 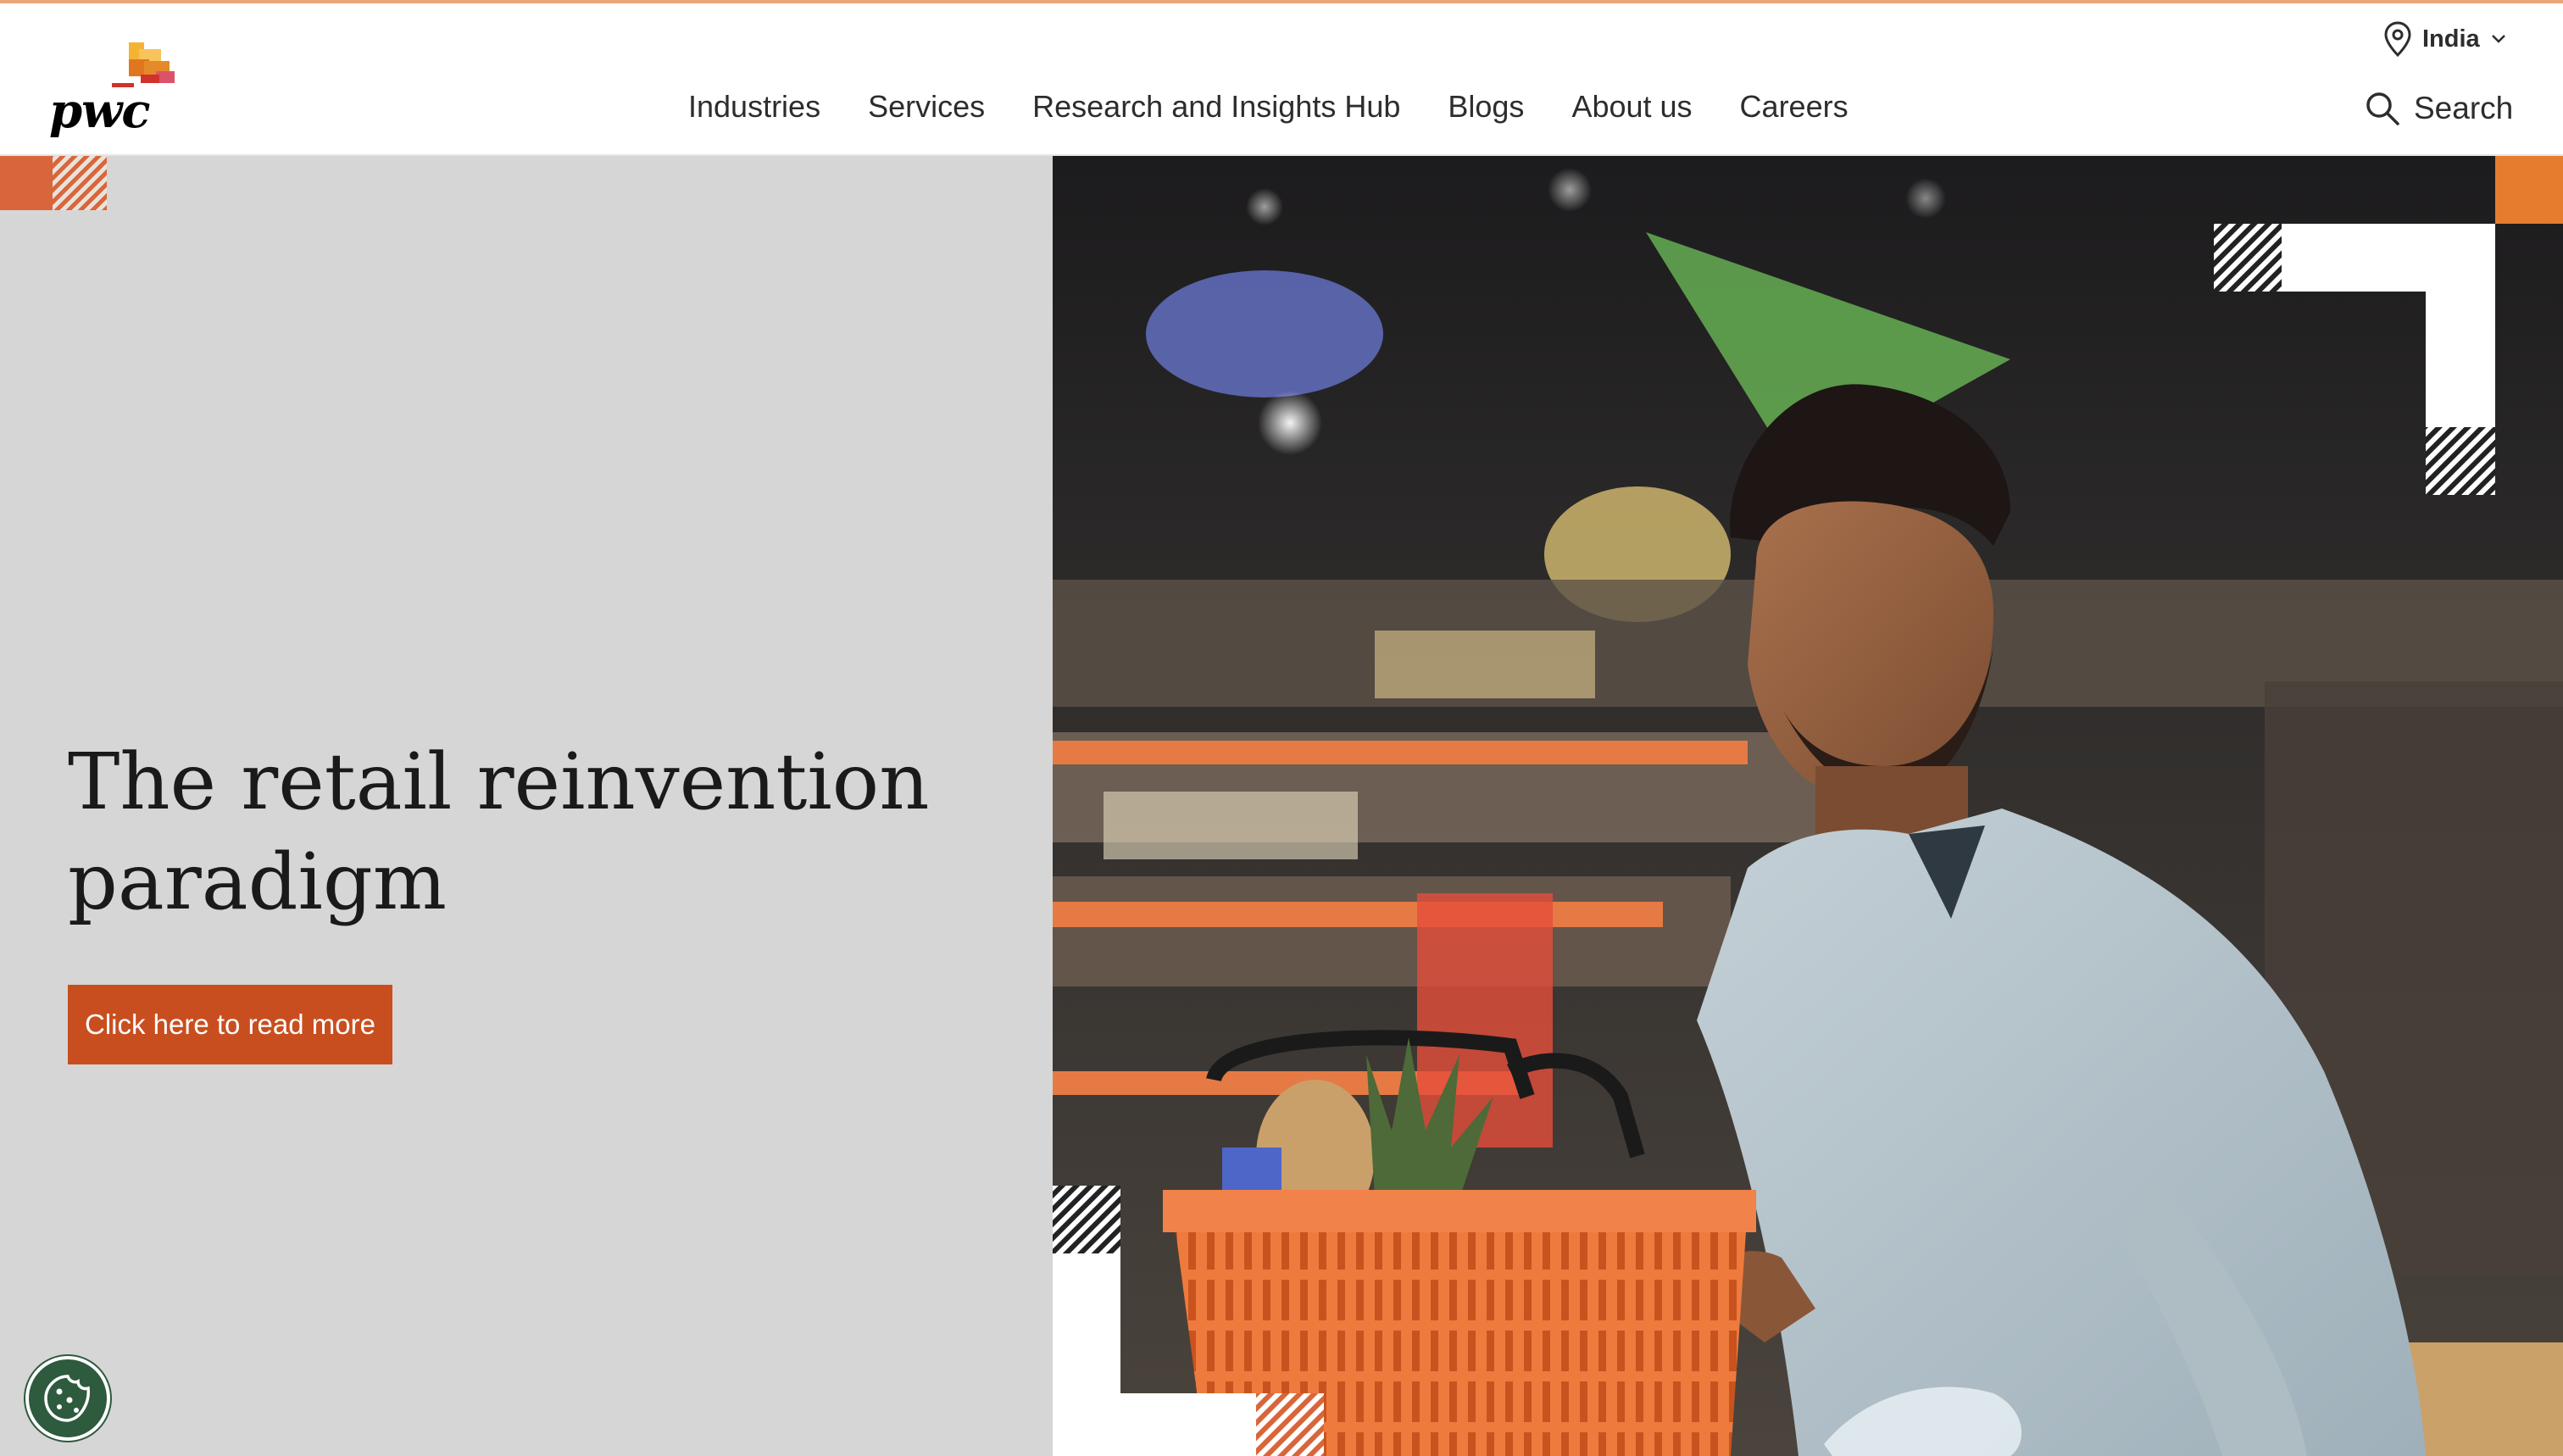 What do you see at coordinates (754, 107) in the screenshot?
I see `nav-industries: Industries` at bounding box center [754, 107].